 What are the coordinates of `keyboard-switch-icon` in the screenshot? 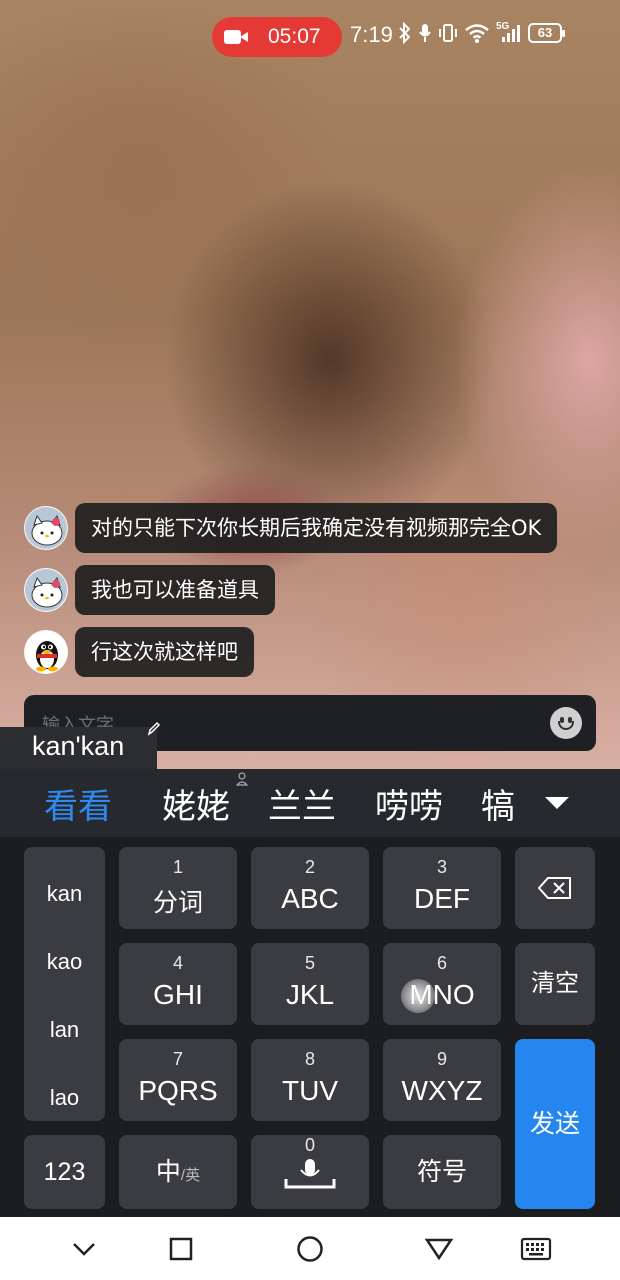 It's located at (536, 1249).